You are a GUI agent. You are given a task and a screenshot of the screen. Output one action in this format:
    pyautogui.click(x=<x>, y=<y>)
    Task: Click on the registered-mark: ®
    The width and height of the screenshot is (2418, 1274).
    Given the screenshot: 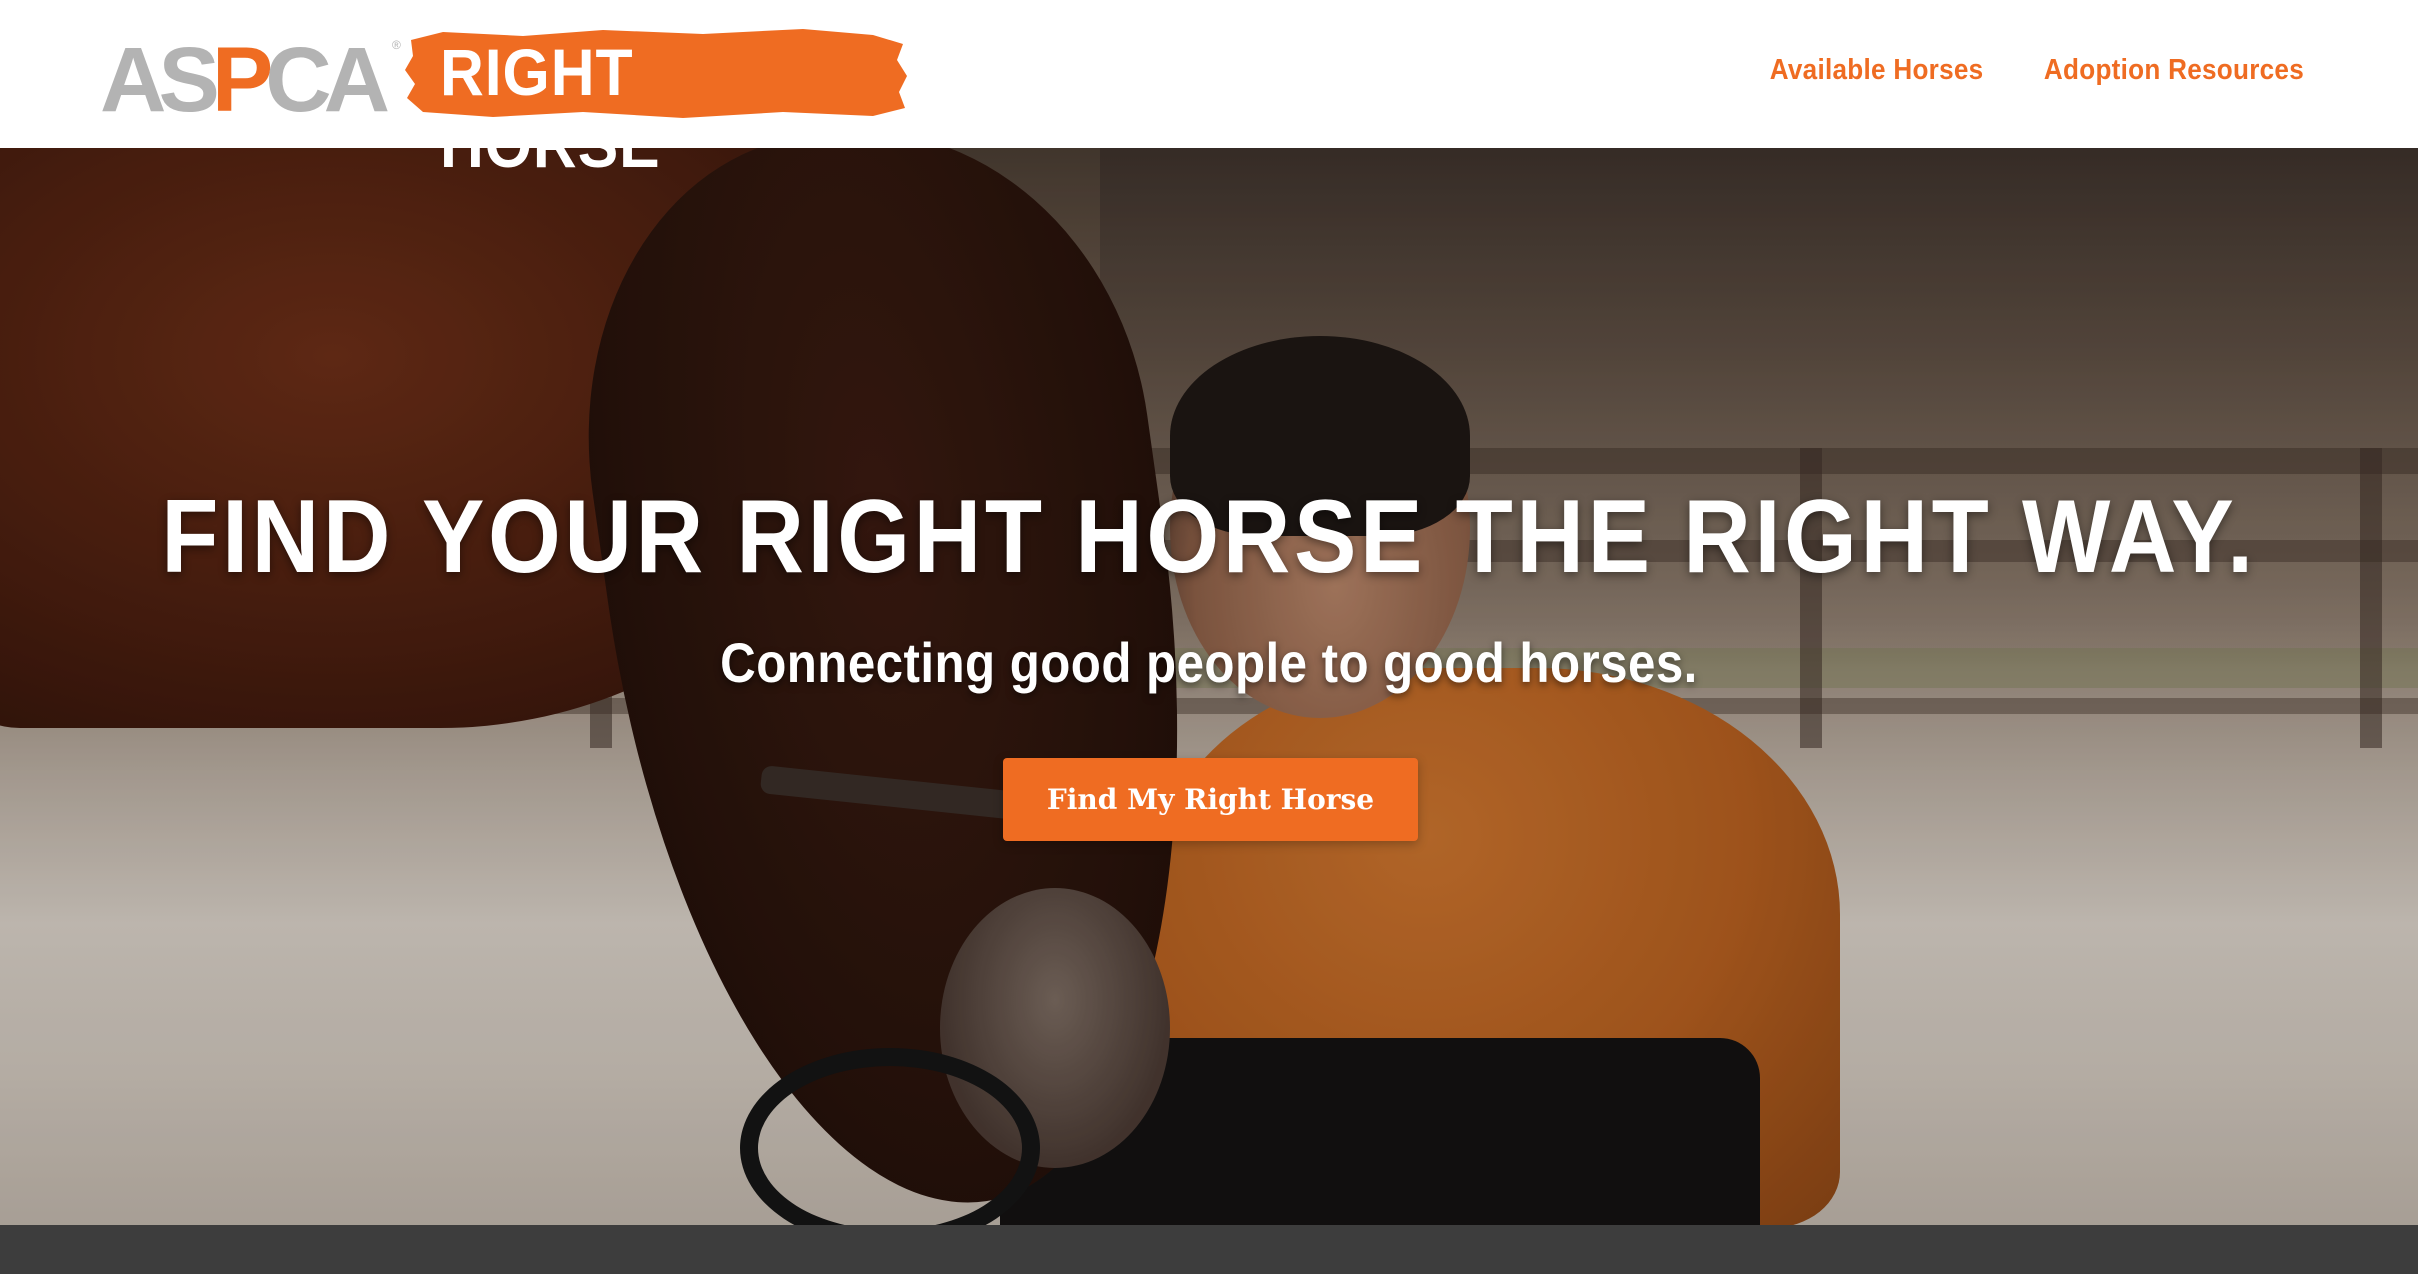 What is the action you would take?
    pyautogui.click(x=396, y=45)
    